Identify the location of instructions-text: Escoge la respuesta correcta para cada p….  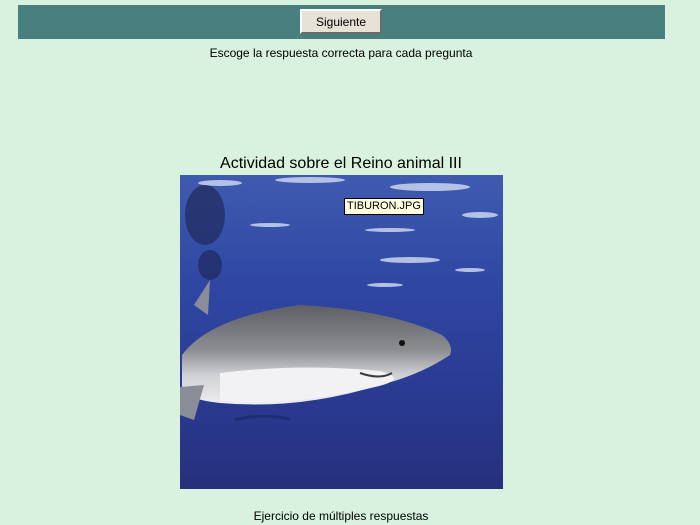
(341, 53).